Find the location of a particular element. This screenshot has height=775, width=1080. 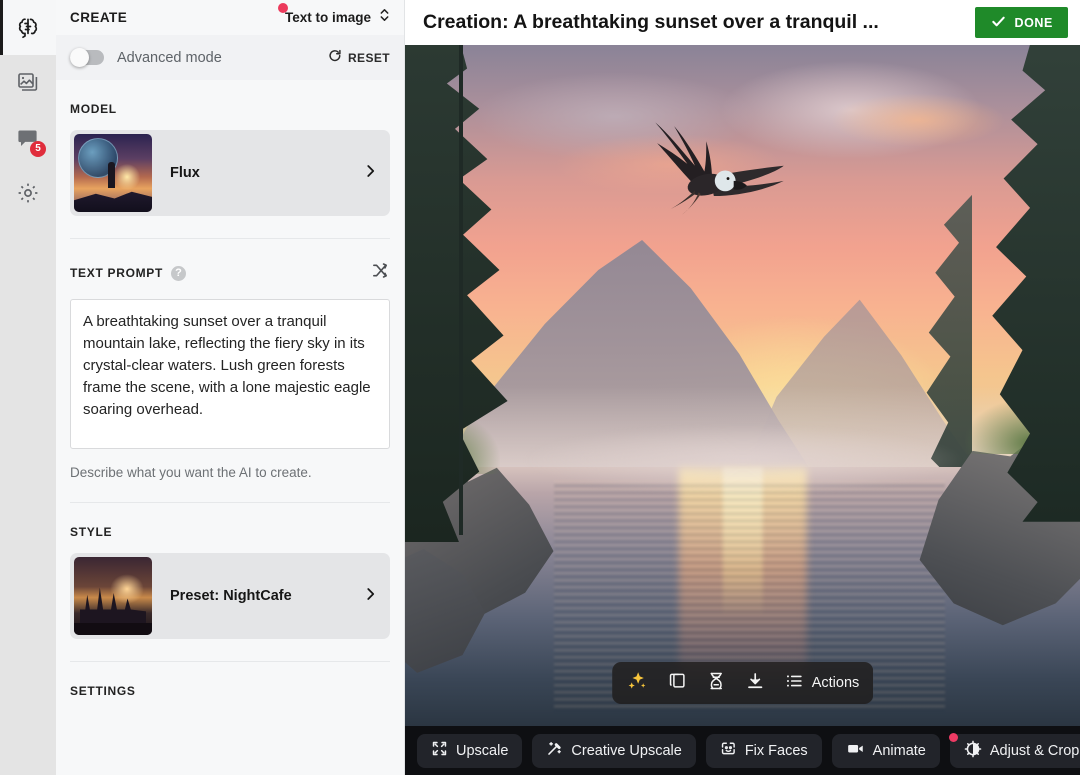

dna-icon is located at coordinates (716, 683).